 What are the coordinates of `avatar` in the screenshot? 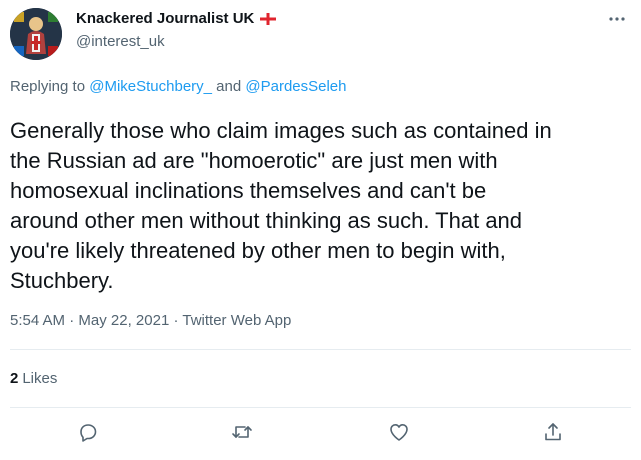 It's located at (36, 34).